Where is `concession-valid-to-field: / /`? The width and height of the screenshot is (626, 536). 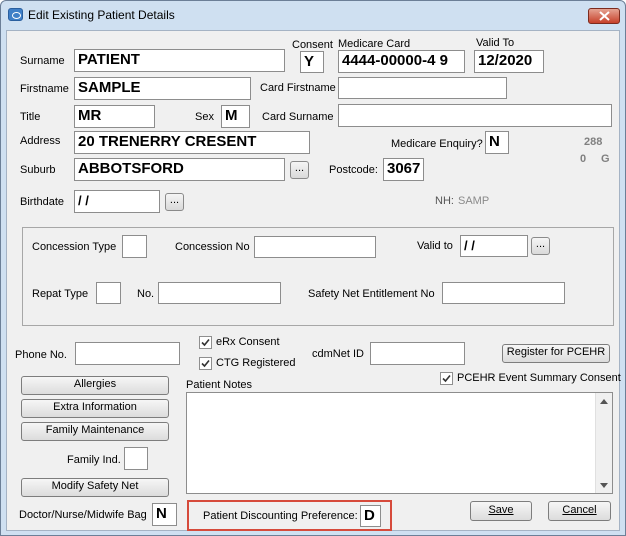
concession-valid-to-field: / / is located at coordinates (494, 246).